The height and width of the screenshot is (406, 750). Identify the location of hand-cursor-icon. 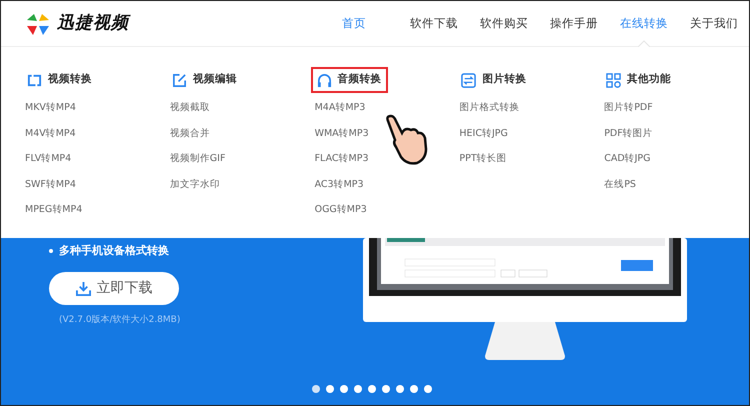
(407, 139).